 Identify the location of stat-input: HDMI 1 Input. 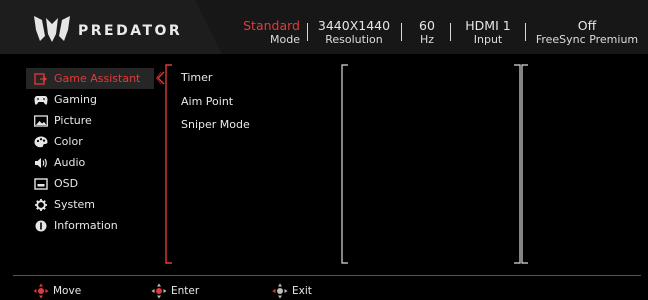
(488, 33).